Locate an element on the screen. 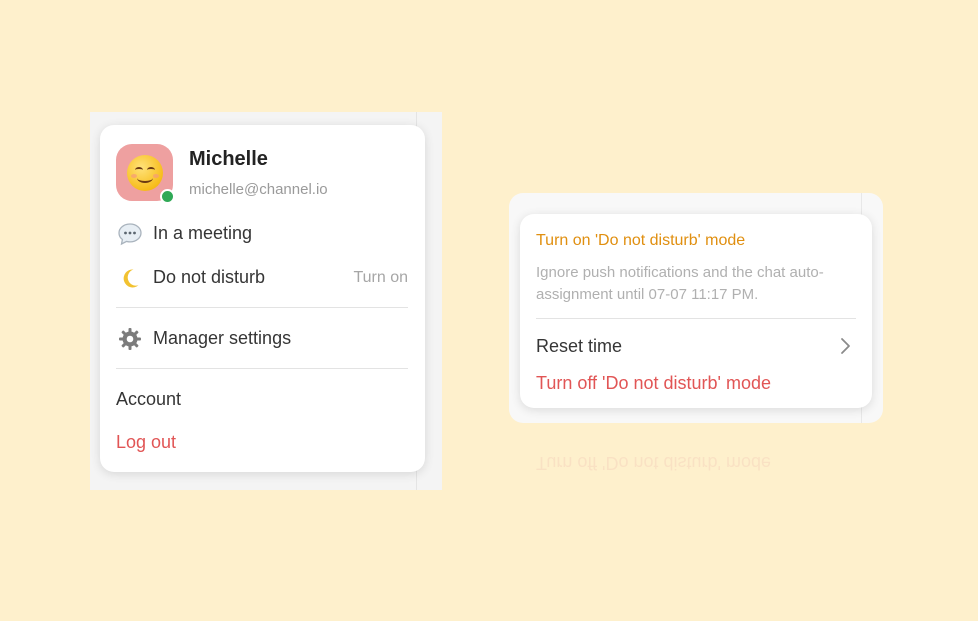  popup-reflection: Turn off 'Do not disturb' mode is located at coordinates (653, 463).